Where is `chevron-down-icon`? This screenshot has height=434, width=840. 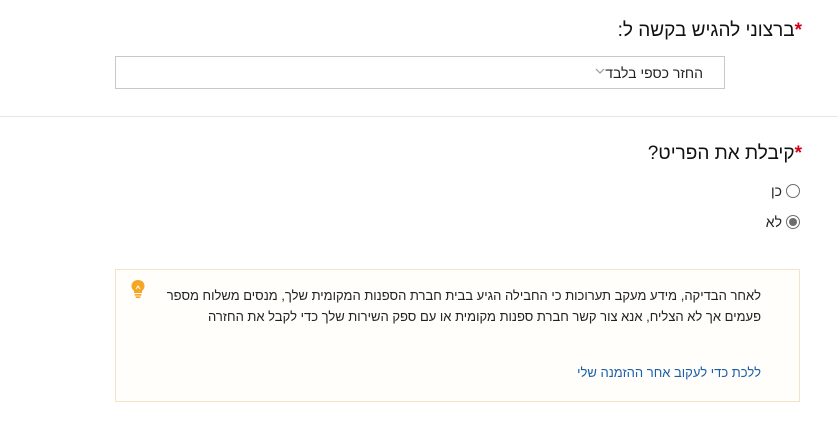
chevron-down-icon is located at coordinates (600, 71).